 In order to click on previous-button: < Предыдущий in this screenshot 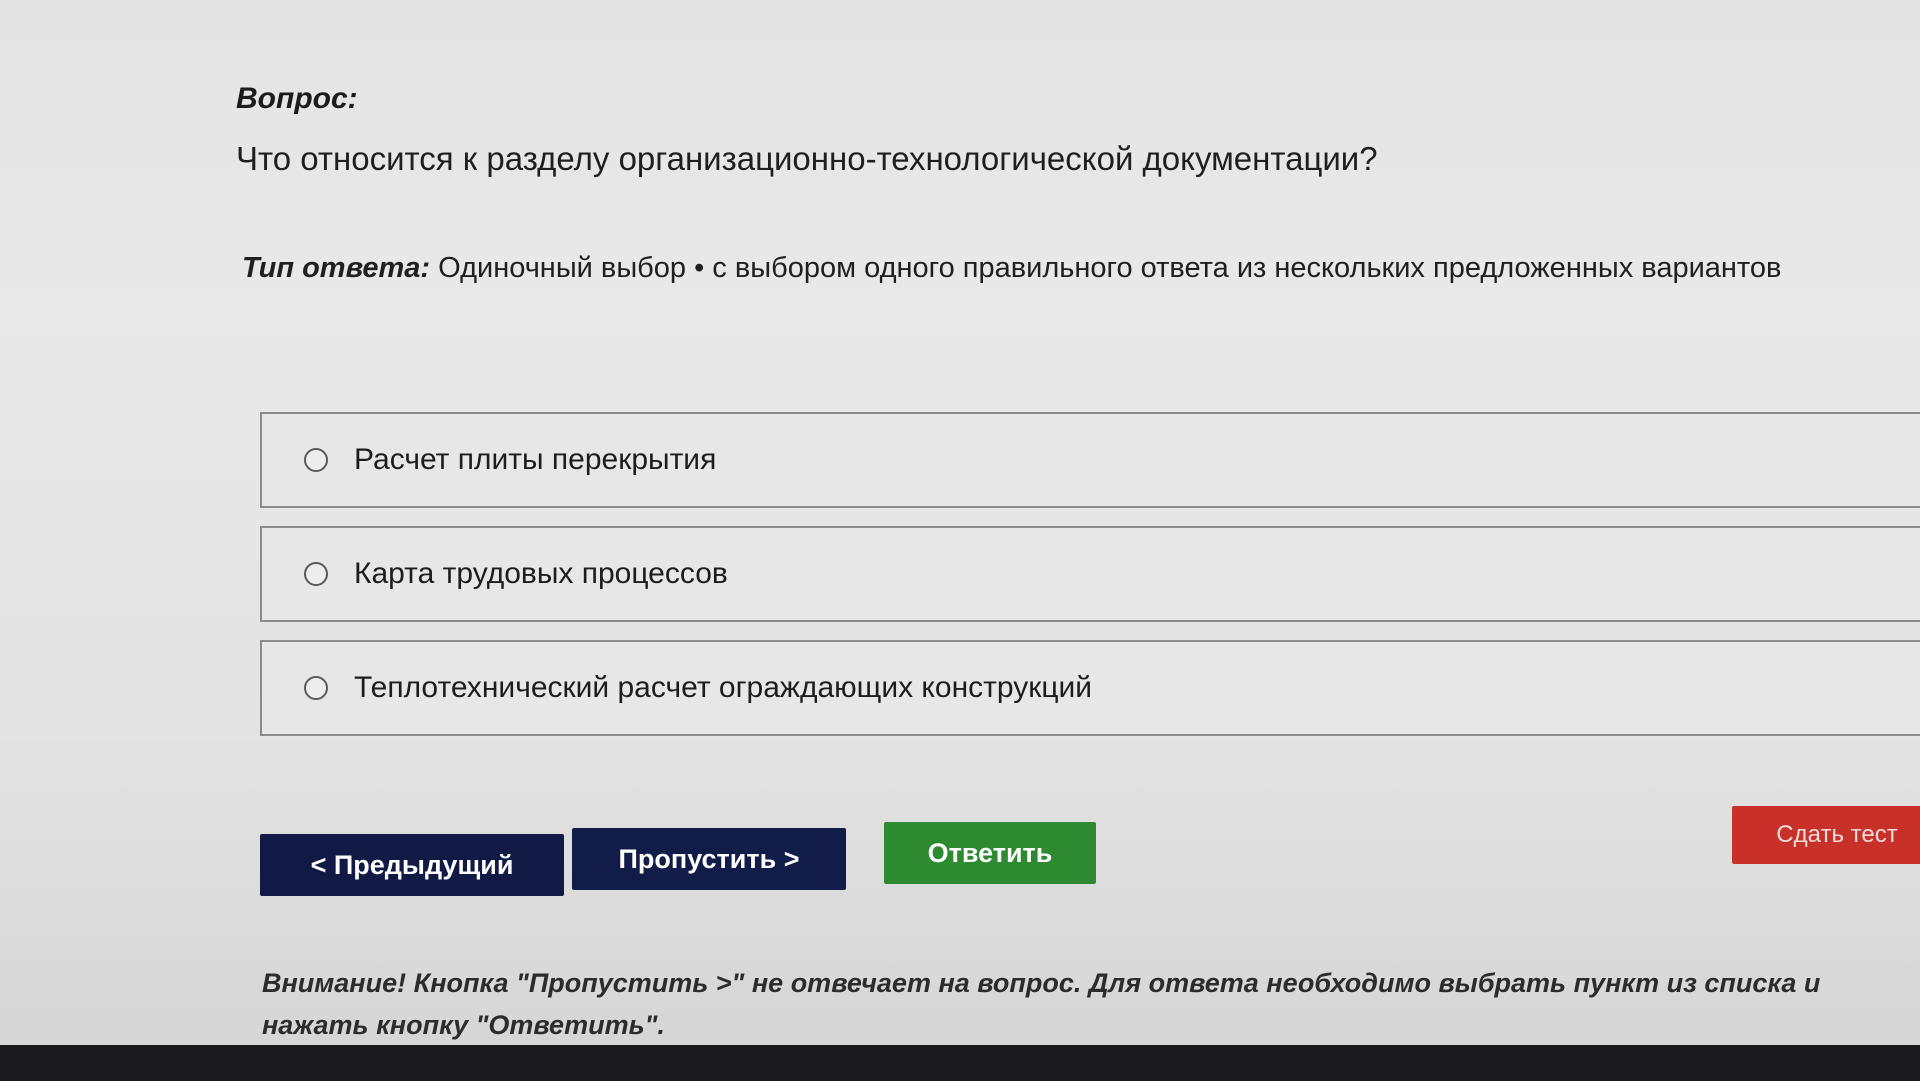, I will do `click(412, 865)`.